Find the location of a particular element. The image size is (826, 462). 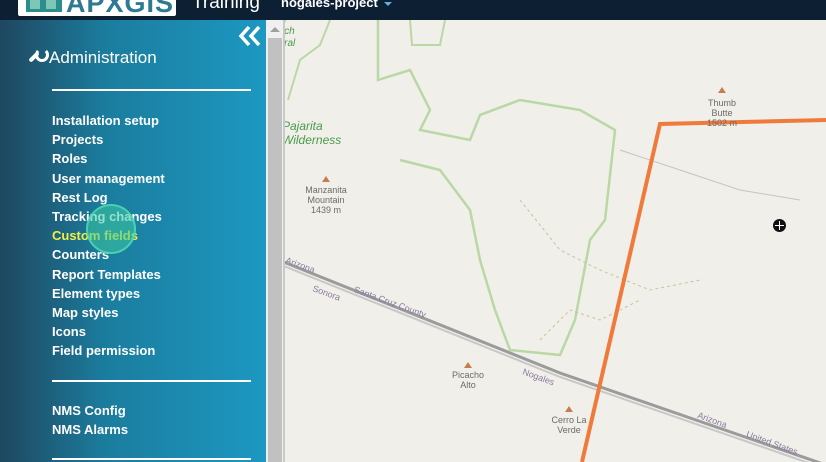

apxgis-logo: APXGIS is located at coordinates (97, 8).